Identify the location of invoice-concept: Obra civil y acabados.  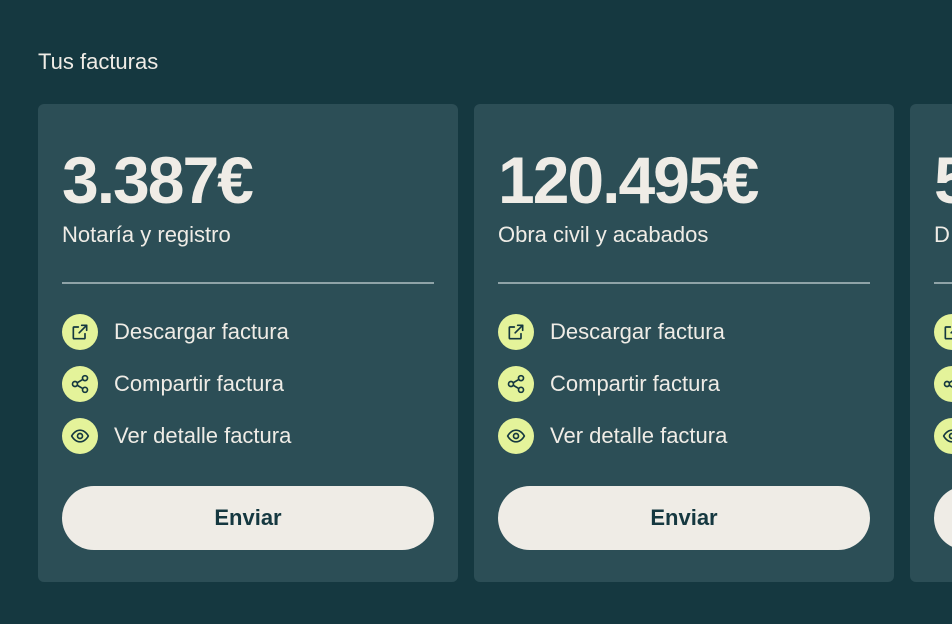
(603, 234).